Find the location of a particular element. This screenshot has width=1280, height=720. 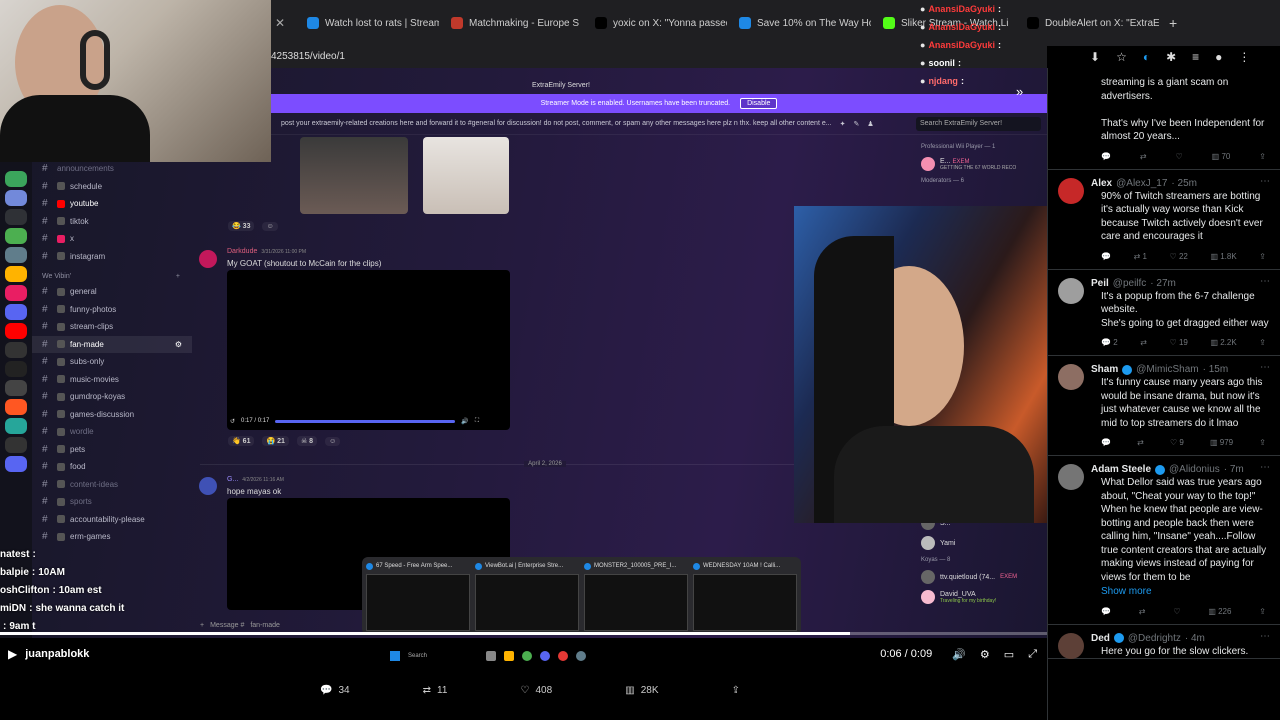

tweet-handle: @AlexJ_17 is located at coordinates (1141, 183).